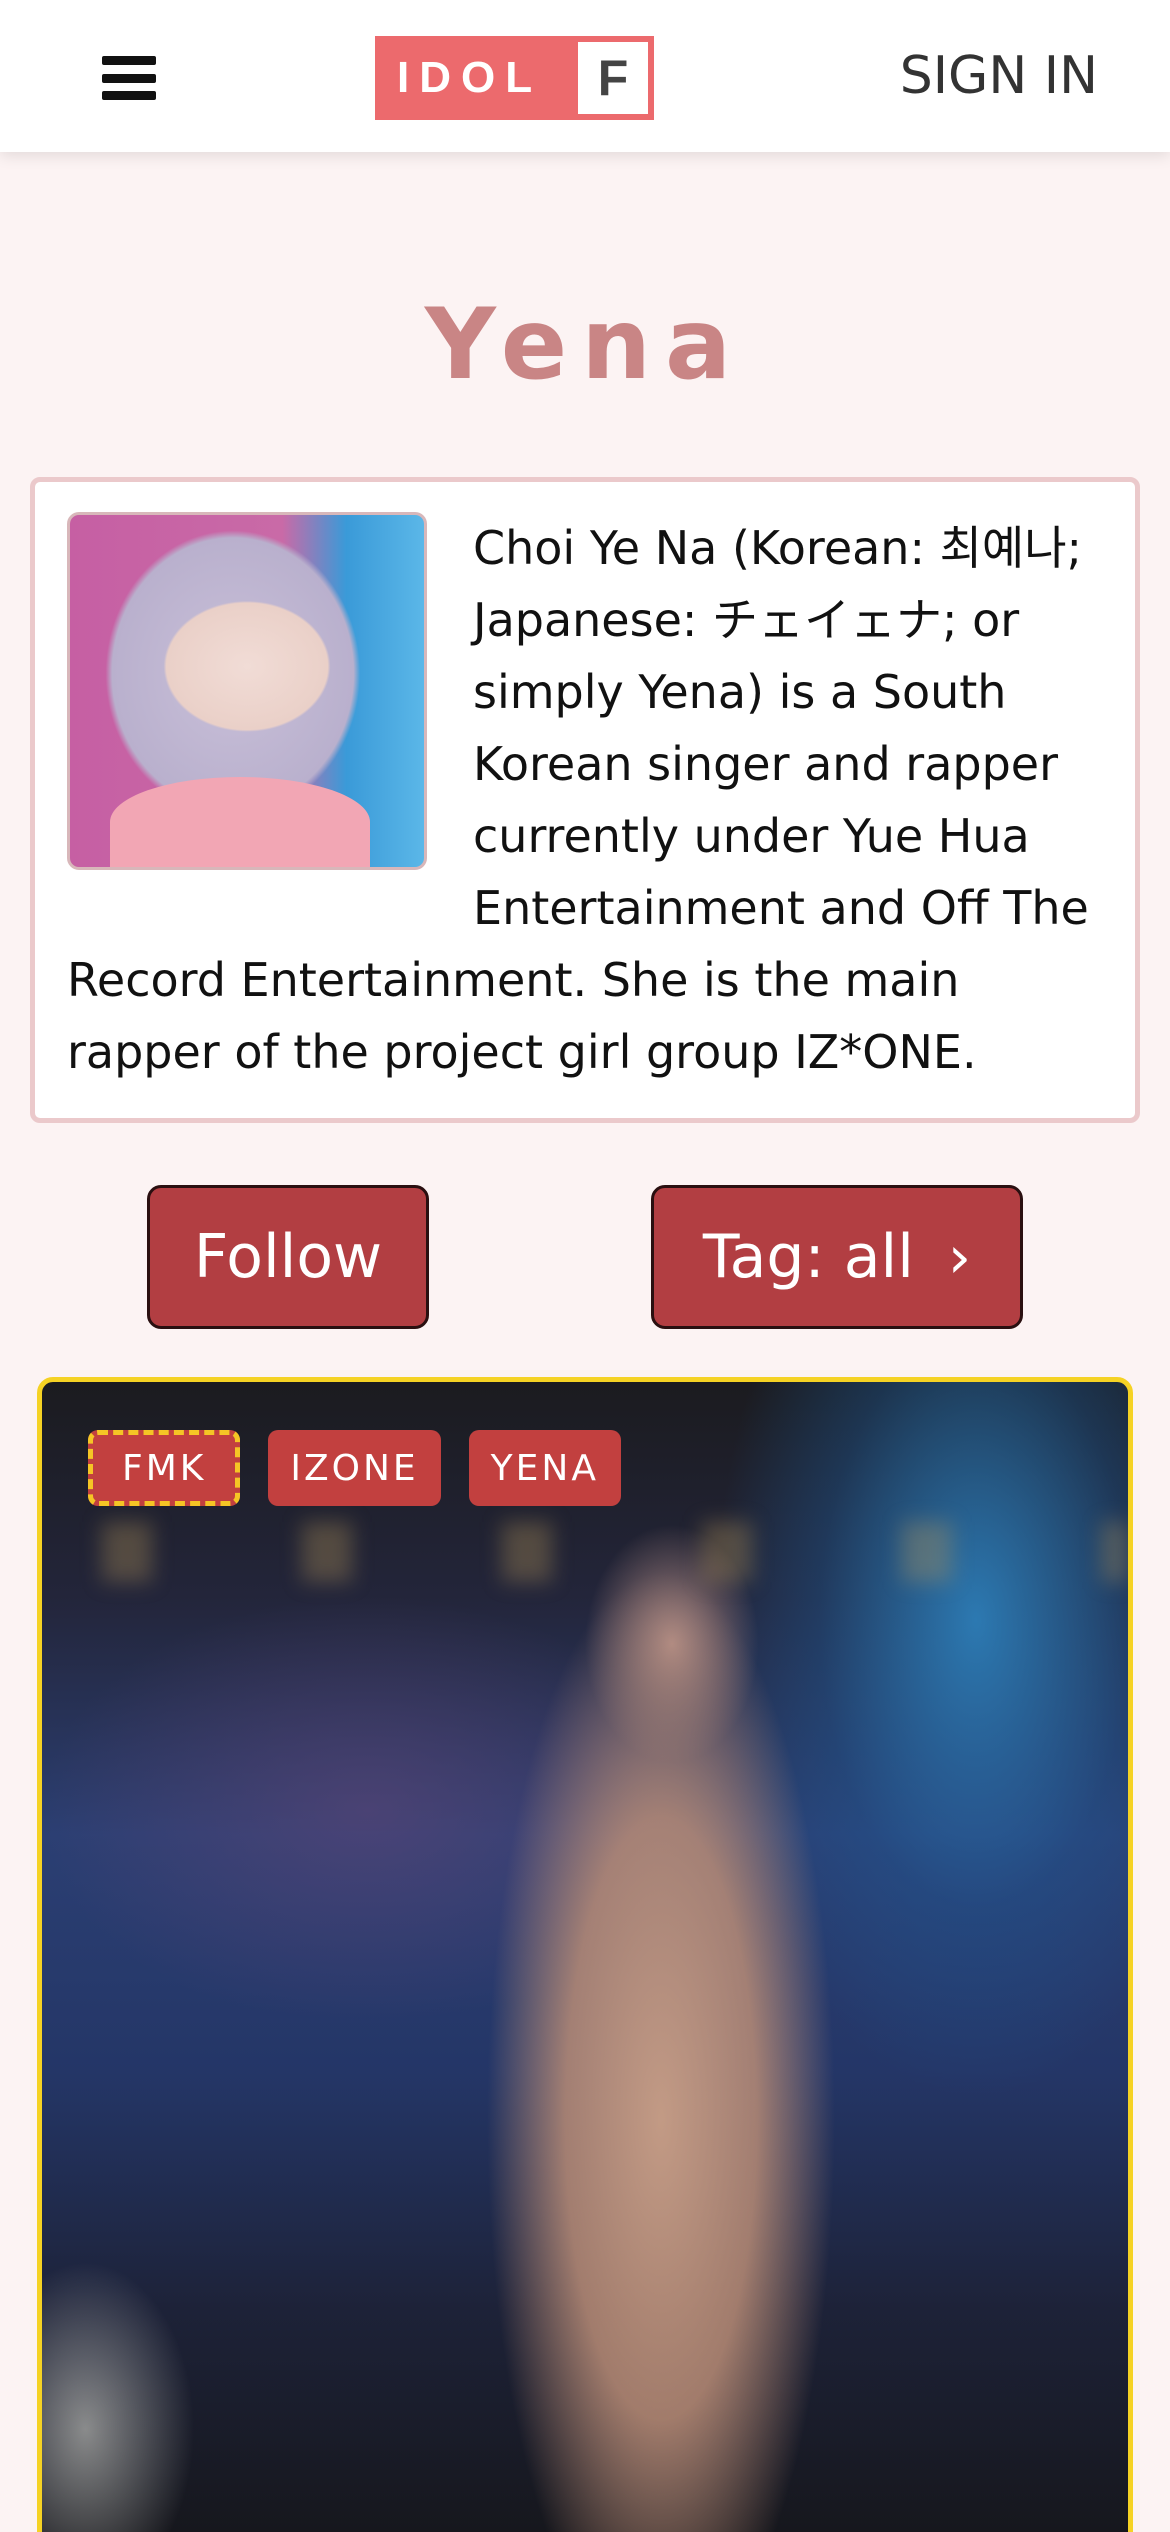 This screenshot has height=2532, width=1170. I want to click on top-nav-bar: IDOL F SIGN IN, so click(585, 76).